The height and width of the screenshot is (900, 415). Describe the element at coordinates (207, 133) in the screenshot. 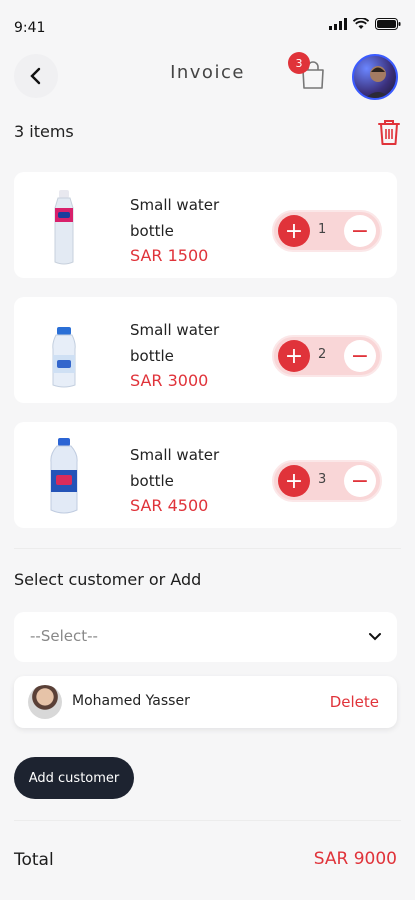

I see `items-header: 3 items` at that location.